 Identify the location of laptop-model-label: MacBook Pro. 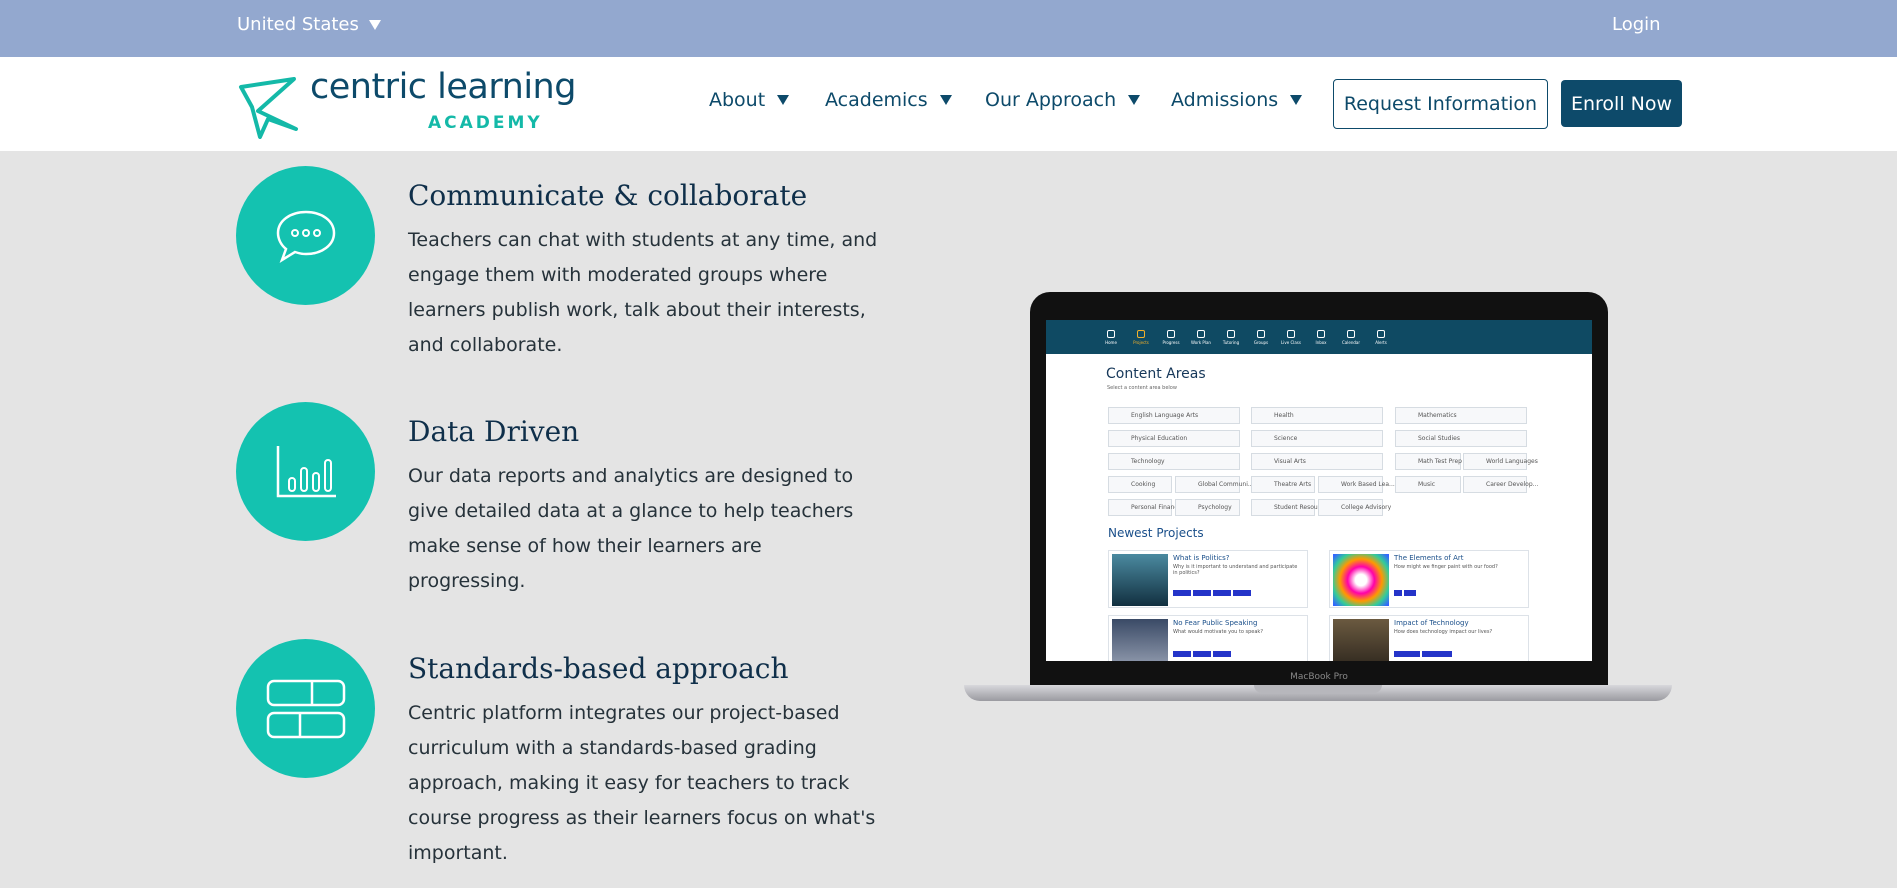
(1319, 677).